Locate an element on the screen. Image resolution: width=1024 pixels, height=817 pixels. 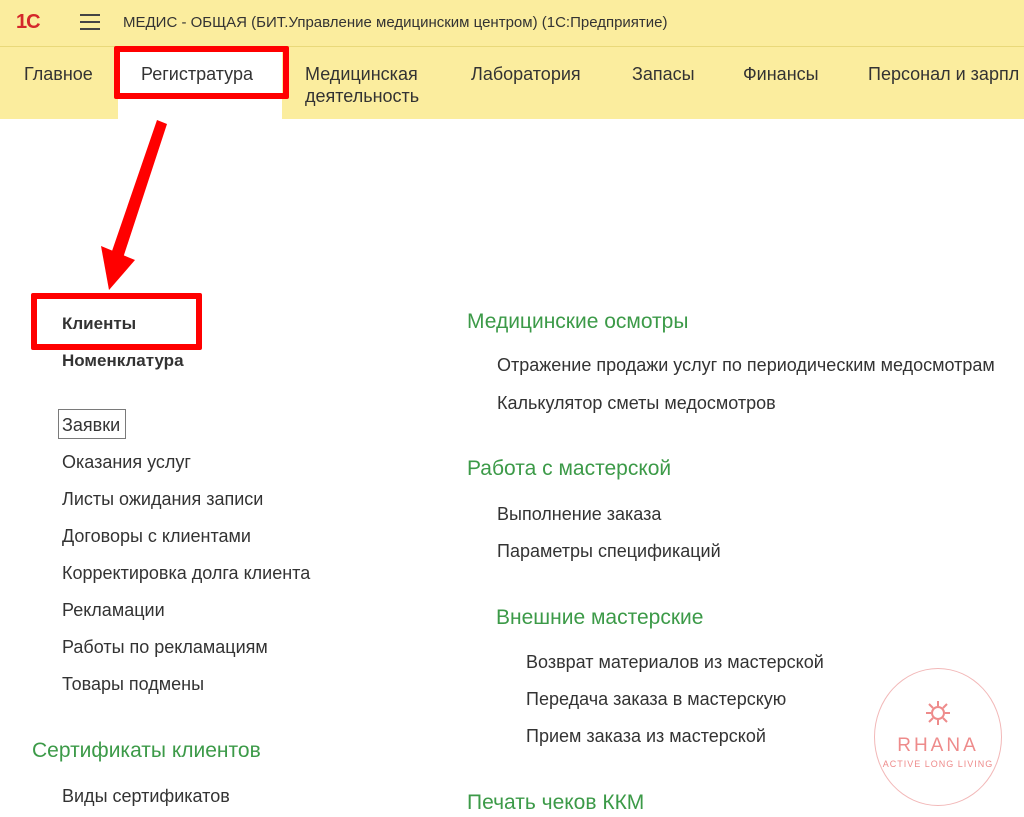
section-title-workshop: Работа с мастерской is located at coordinates (569, 468).